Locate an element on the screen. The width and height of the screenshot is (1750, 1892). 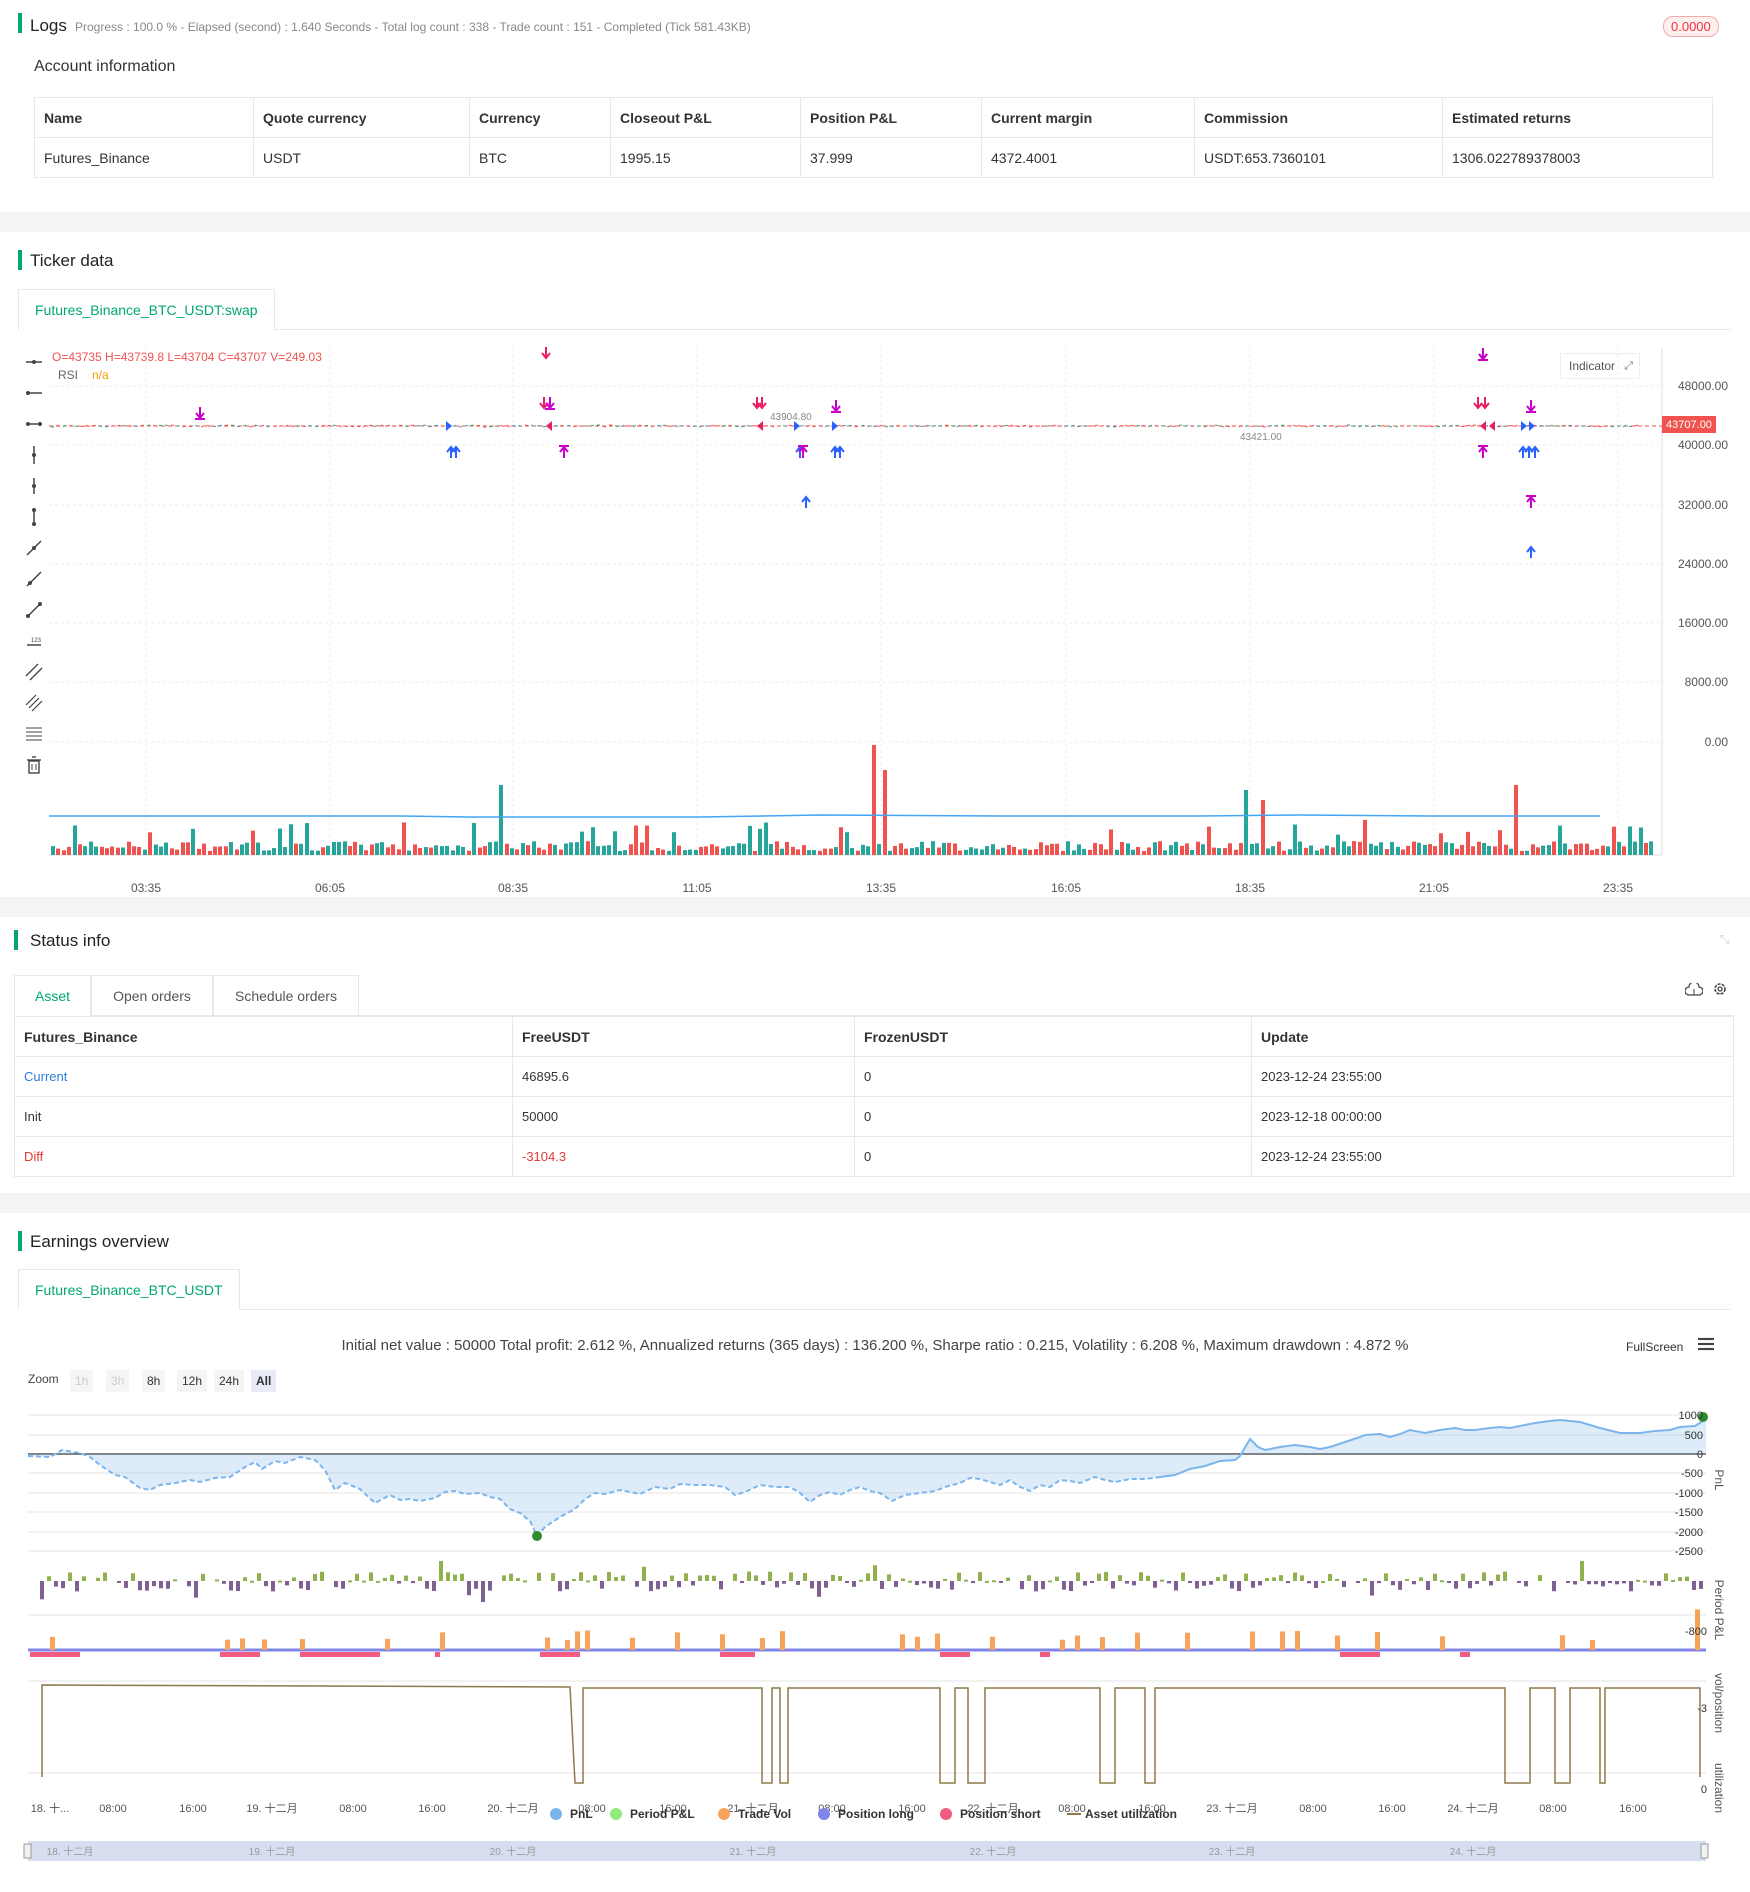
navigator-handle-left is located at coordinates (27, 1851).